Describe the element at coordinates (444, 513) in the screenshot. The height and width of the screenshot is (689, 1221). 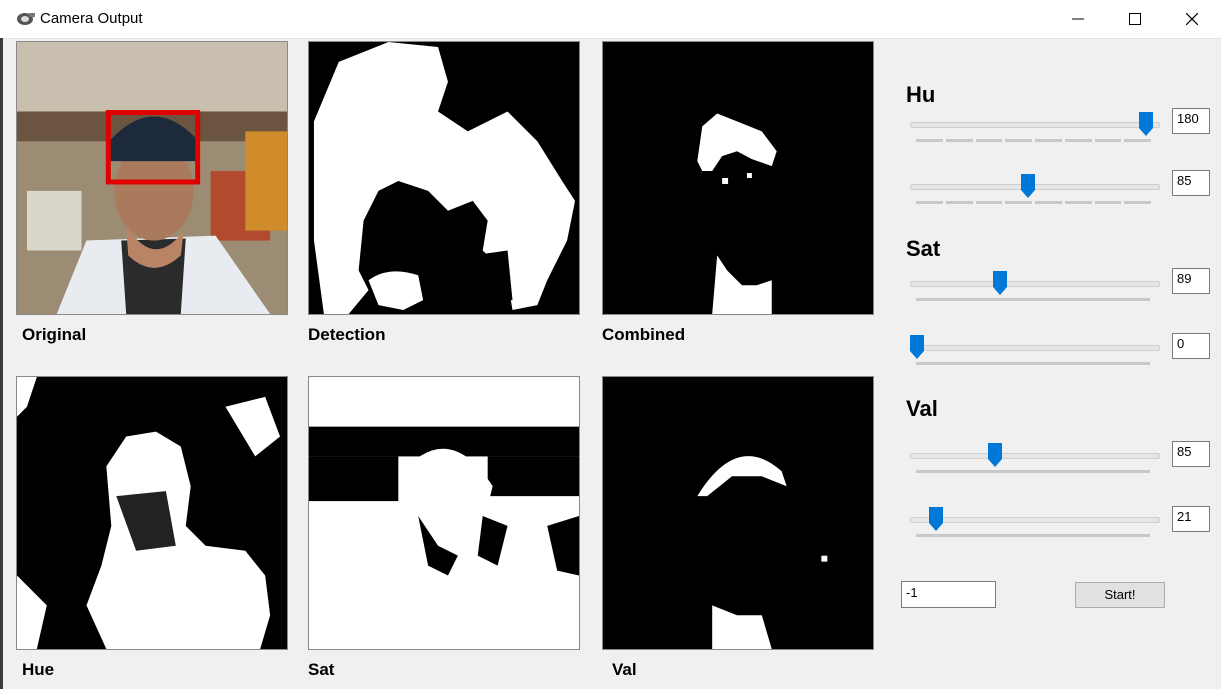
I see `sat-image` at that location.